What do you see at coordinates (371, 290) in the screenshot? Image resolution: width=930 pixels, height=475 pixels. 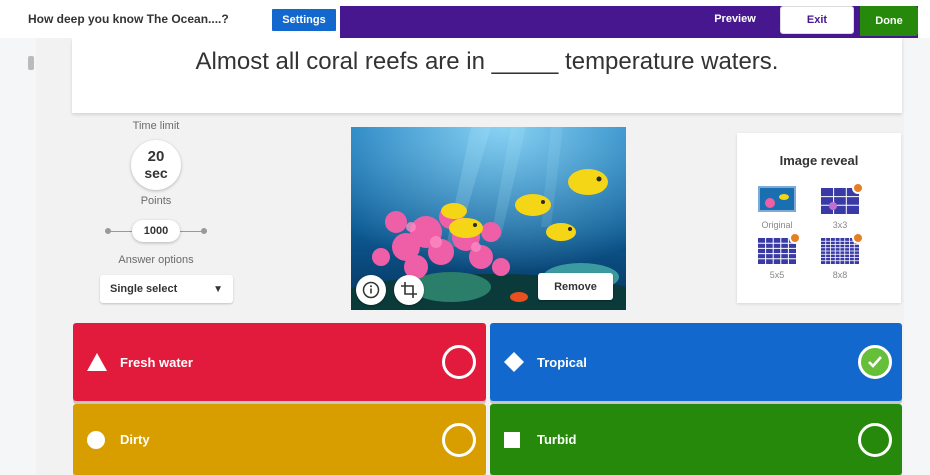 I see `info-icon` at bounding box center [371, 290].